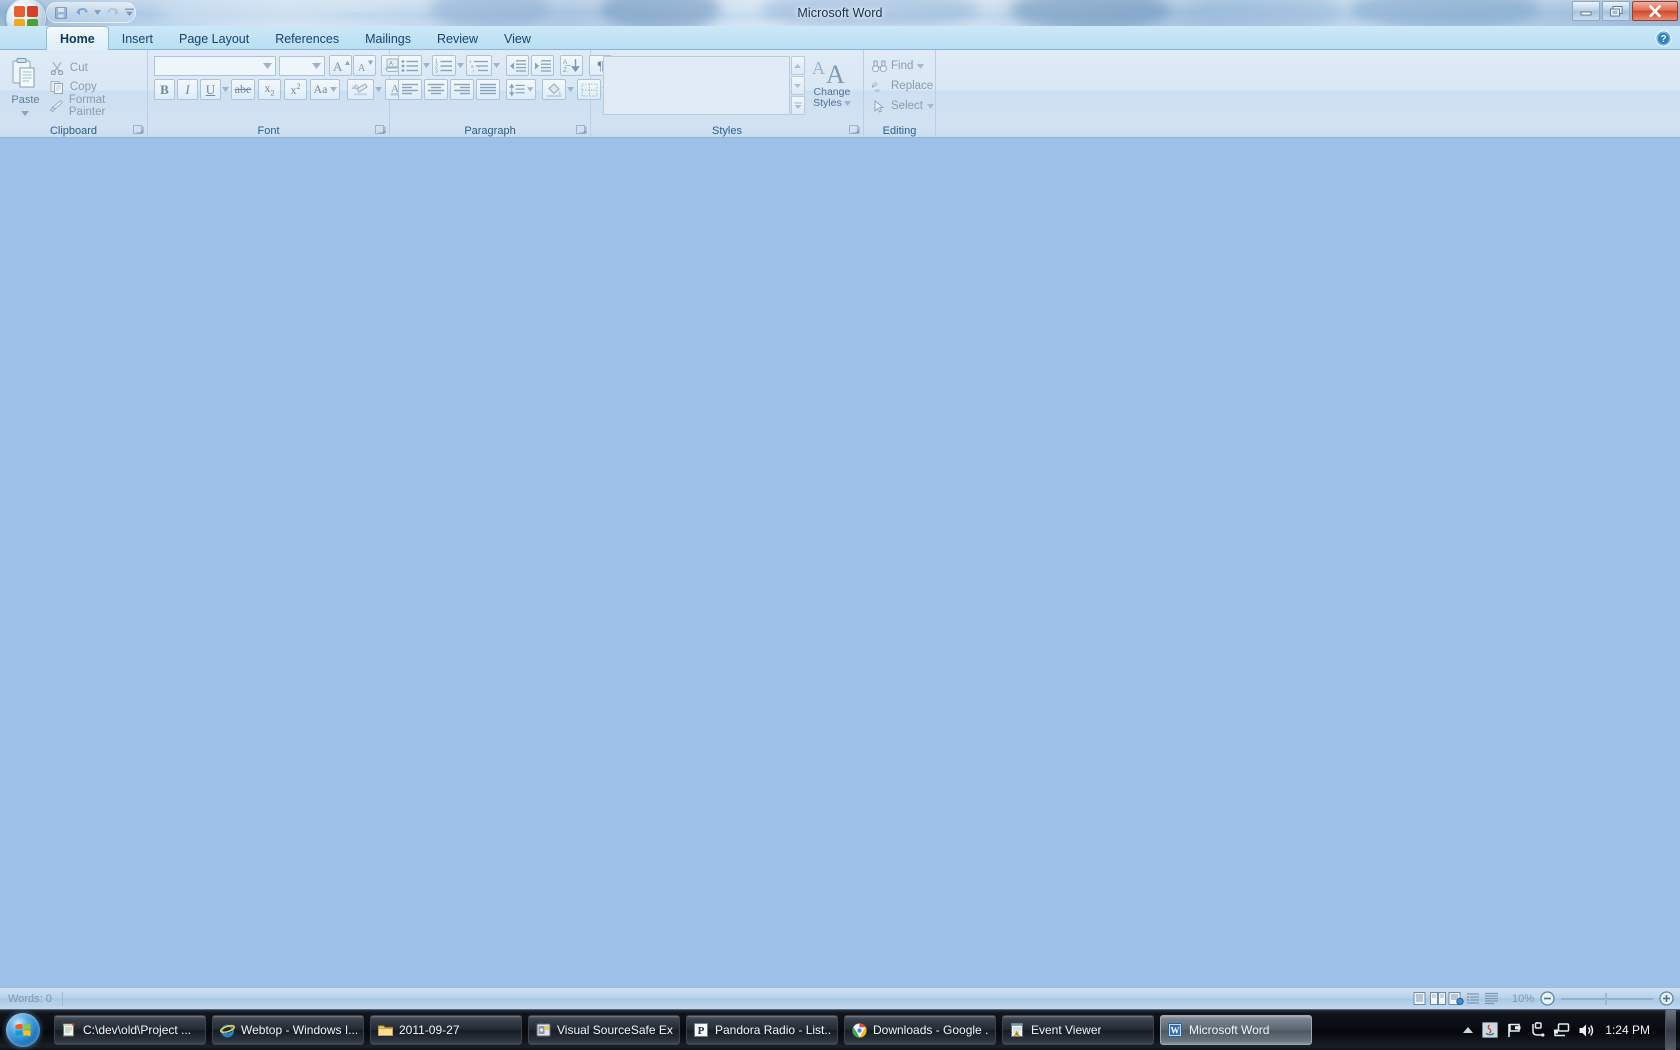  What do you see at coordinates (496, 65) in the screenshot?
I see `multilevel-dropdown-icon` at bounding box center [496, 65].